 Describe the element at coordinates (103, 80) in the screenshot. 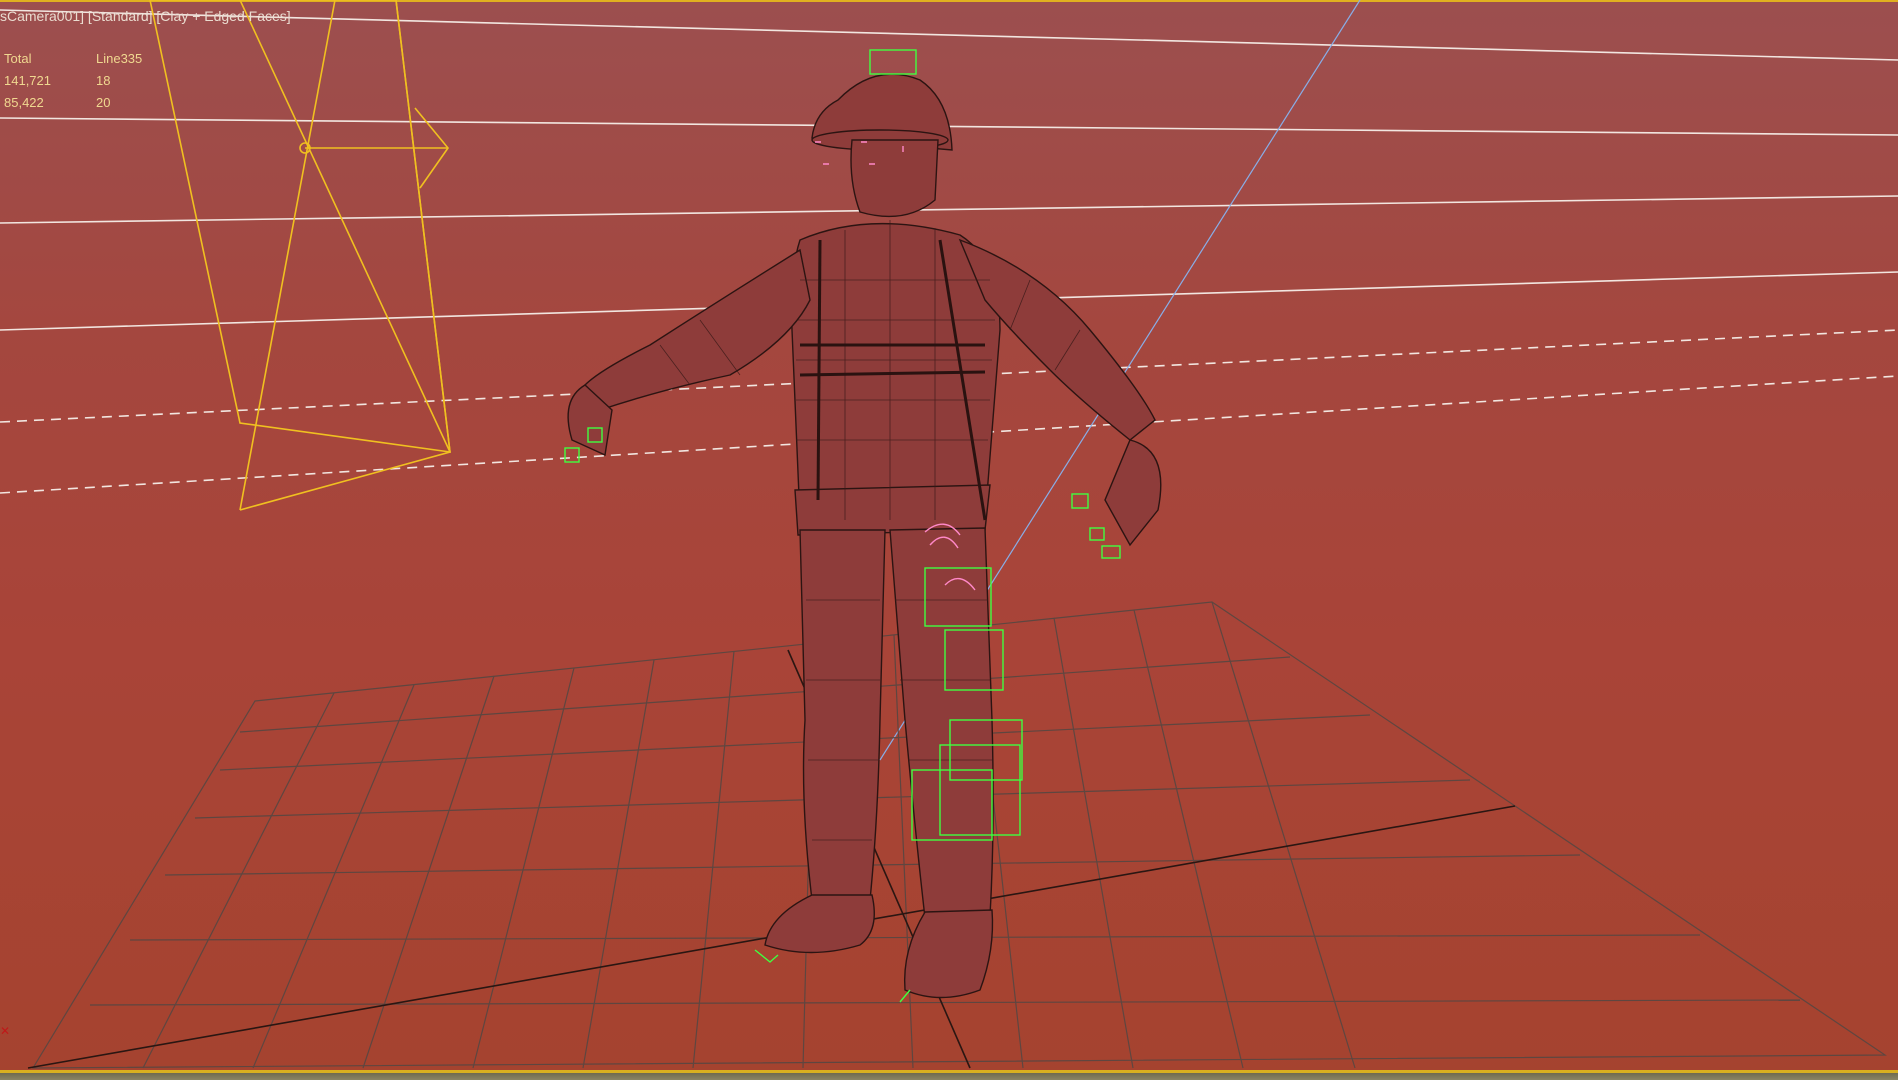

I see `stats-polys-selection: 18` at that location.